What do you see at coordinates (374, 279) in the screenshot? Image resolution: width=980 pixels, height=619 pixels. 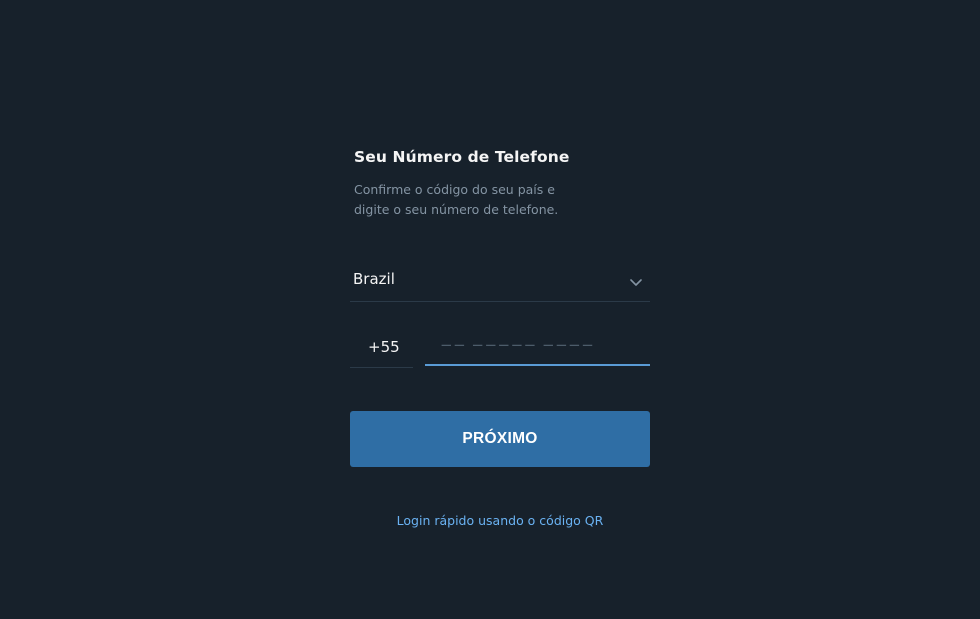 I see `country-value: Brazil` at bounding box center [374, 279].